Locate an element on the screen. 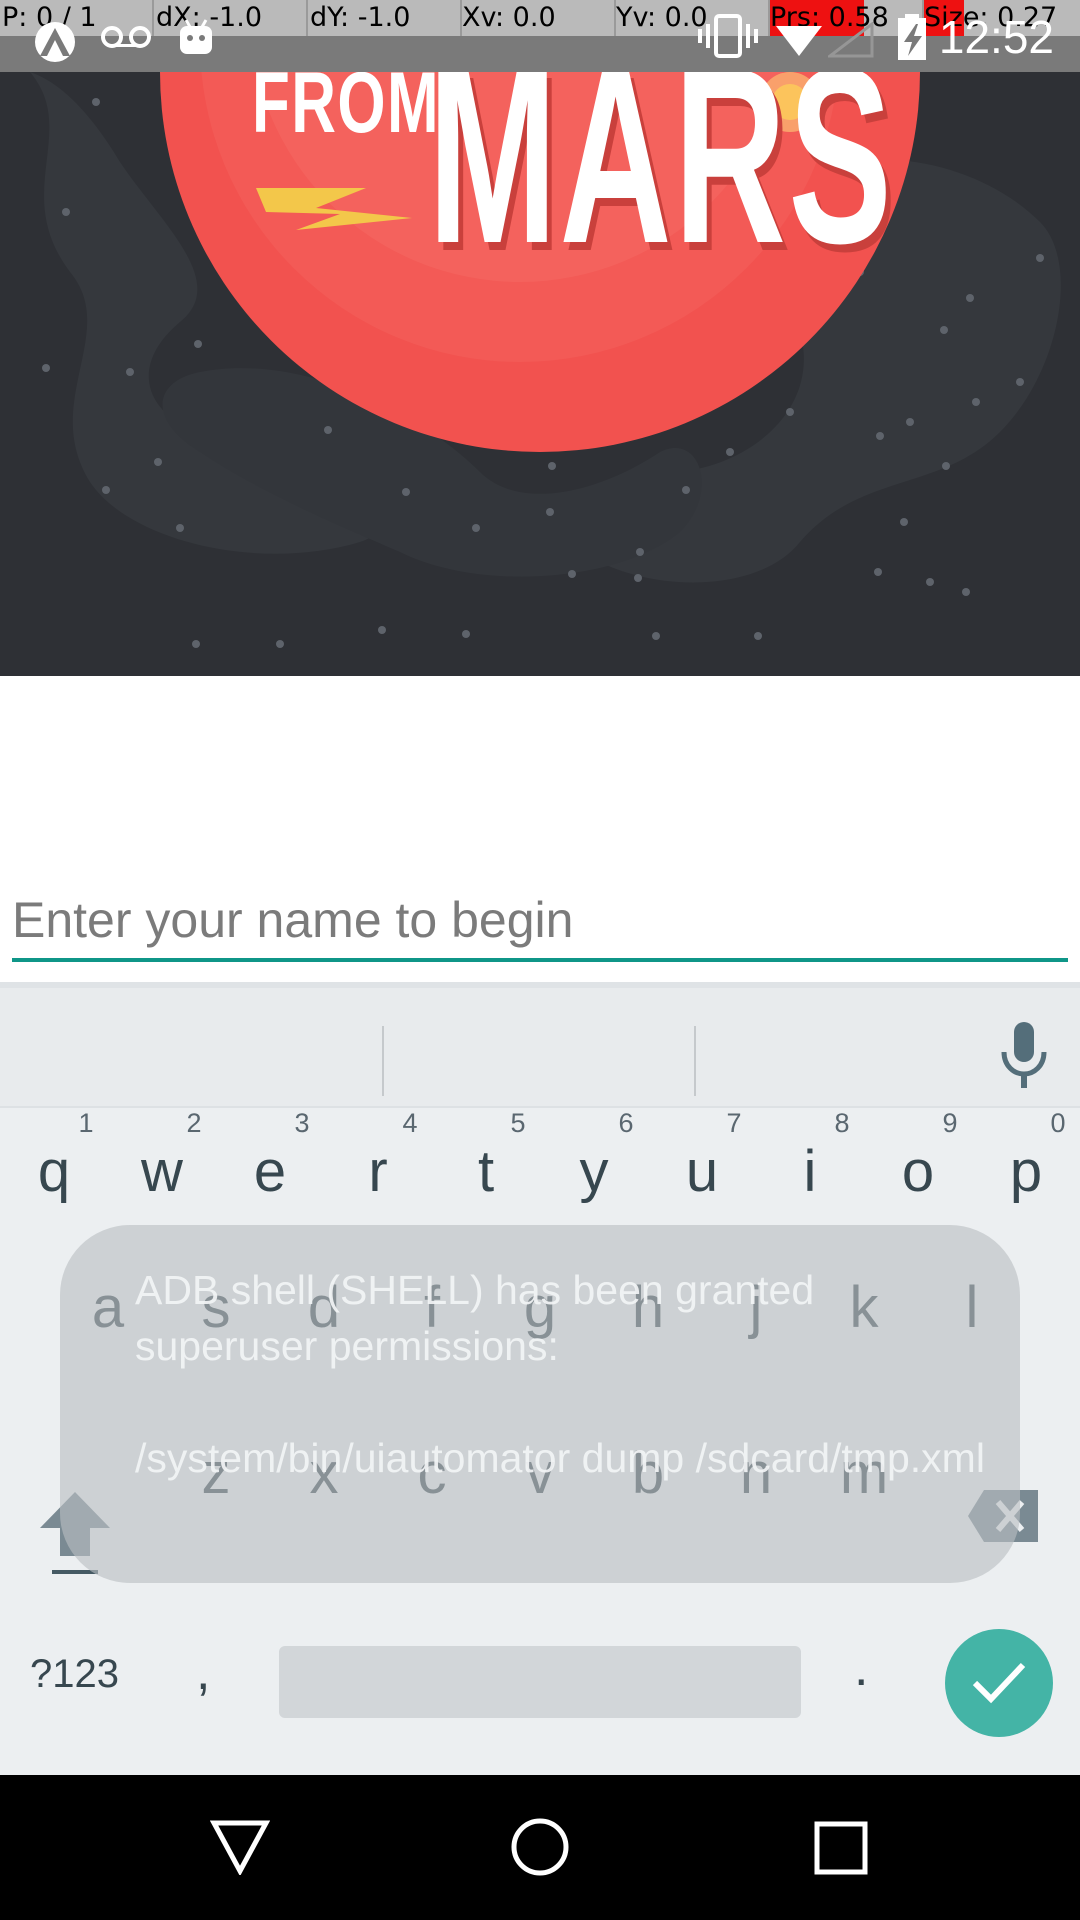 The height and width of the screenshot is (1920, 1080). back-icon is located at coordinates (240, 1847).